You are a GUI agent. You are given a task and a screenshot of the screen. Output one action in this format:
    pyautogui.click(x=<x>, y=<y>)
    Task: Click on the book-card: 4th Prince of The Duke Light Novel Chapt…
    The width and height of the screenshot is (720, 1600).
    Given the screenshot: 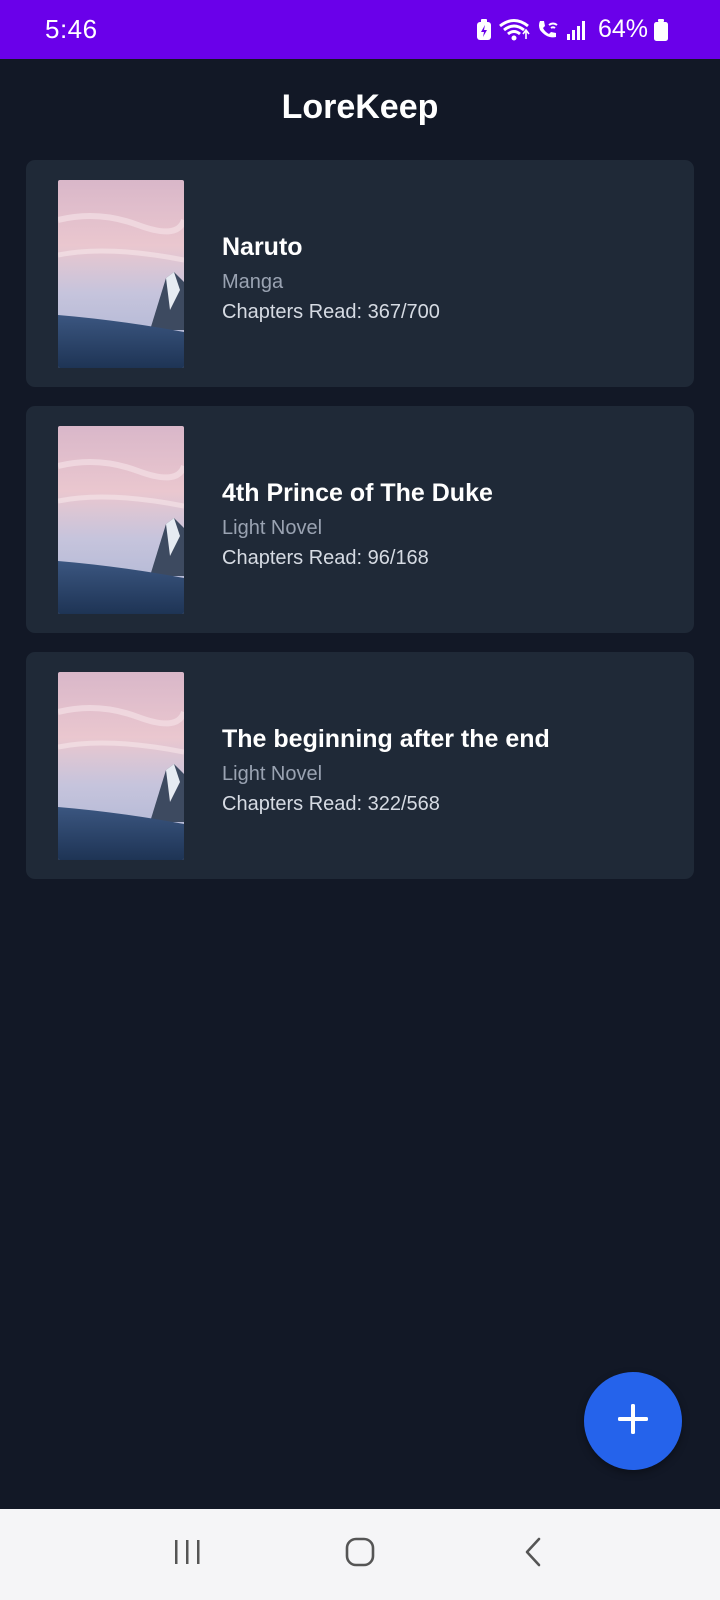 What is the action you would take?
    pyautogui.click(x=360, y=519)
    